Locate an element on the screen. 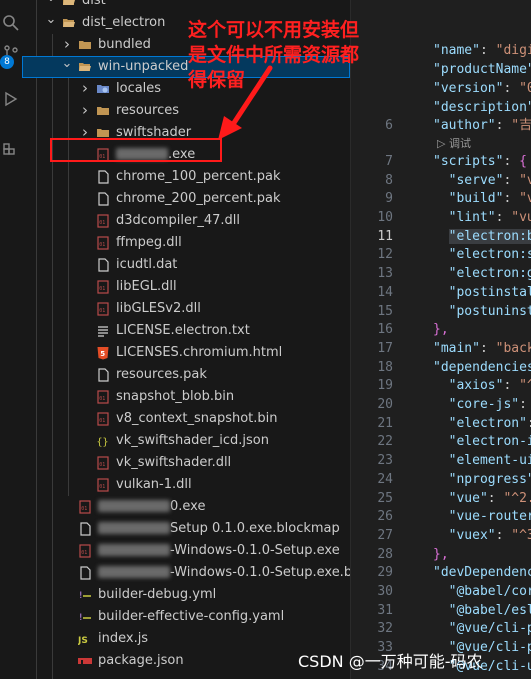  code-line: }, is located at coordinates (441, 330).